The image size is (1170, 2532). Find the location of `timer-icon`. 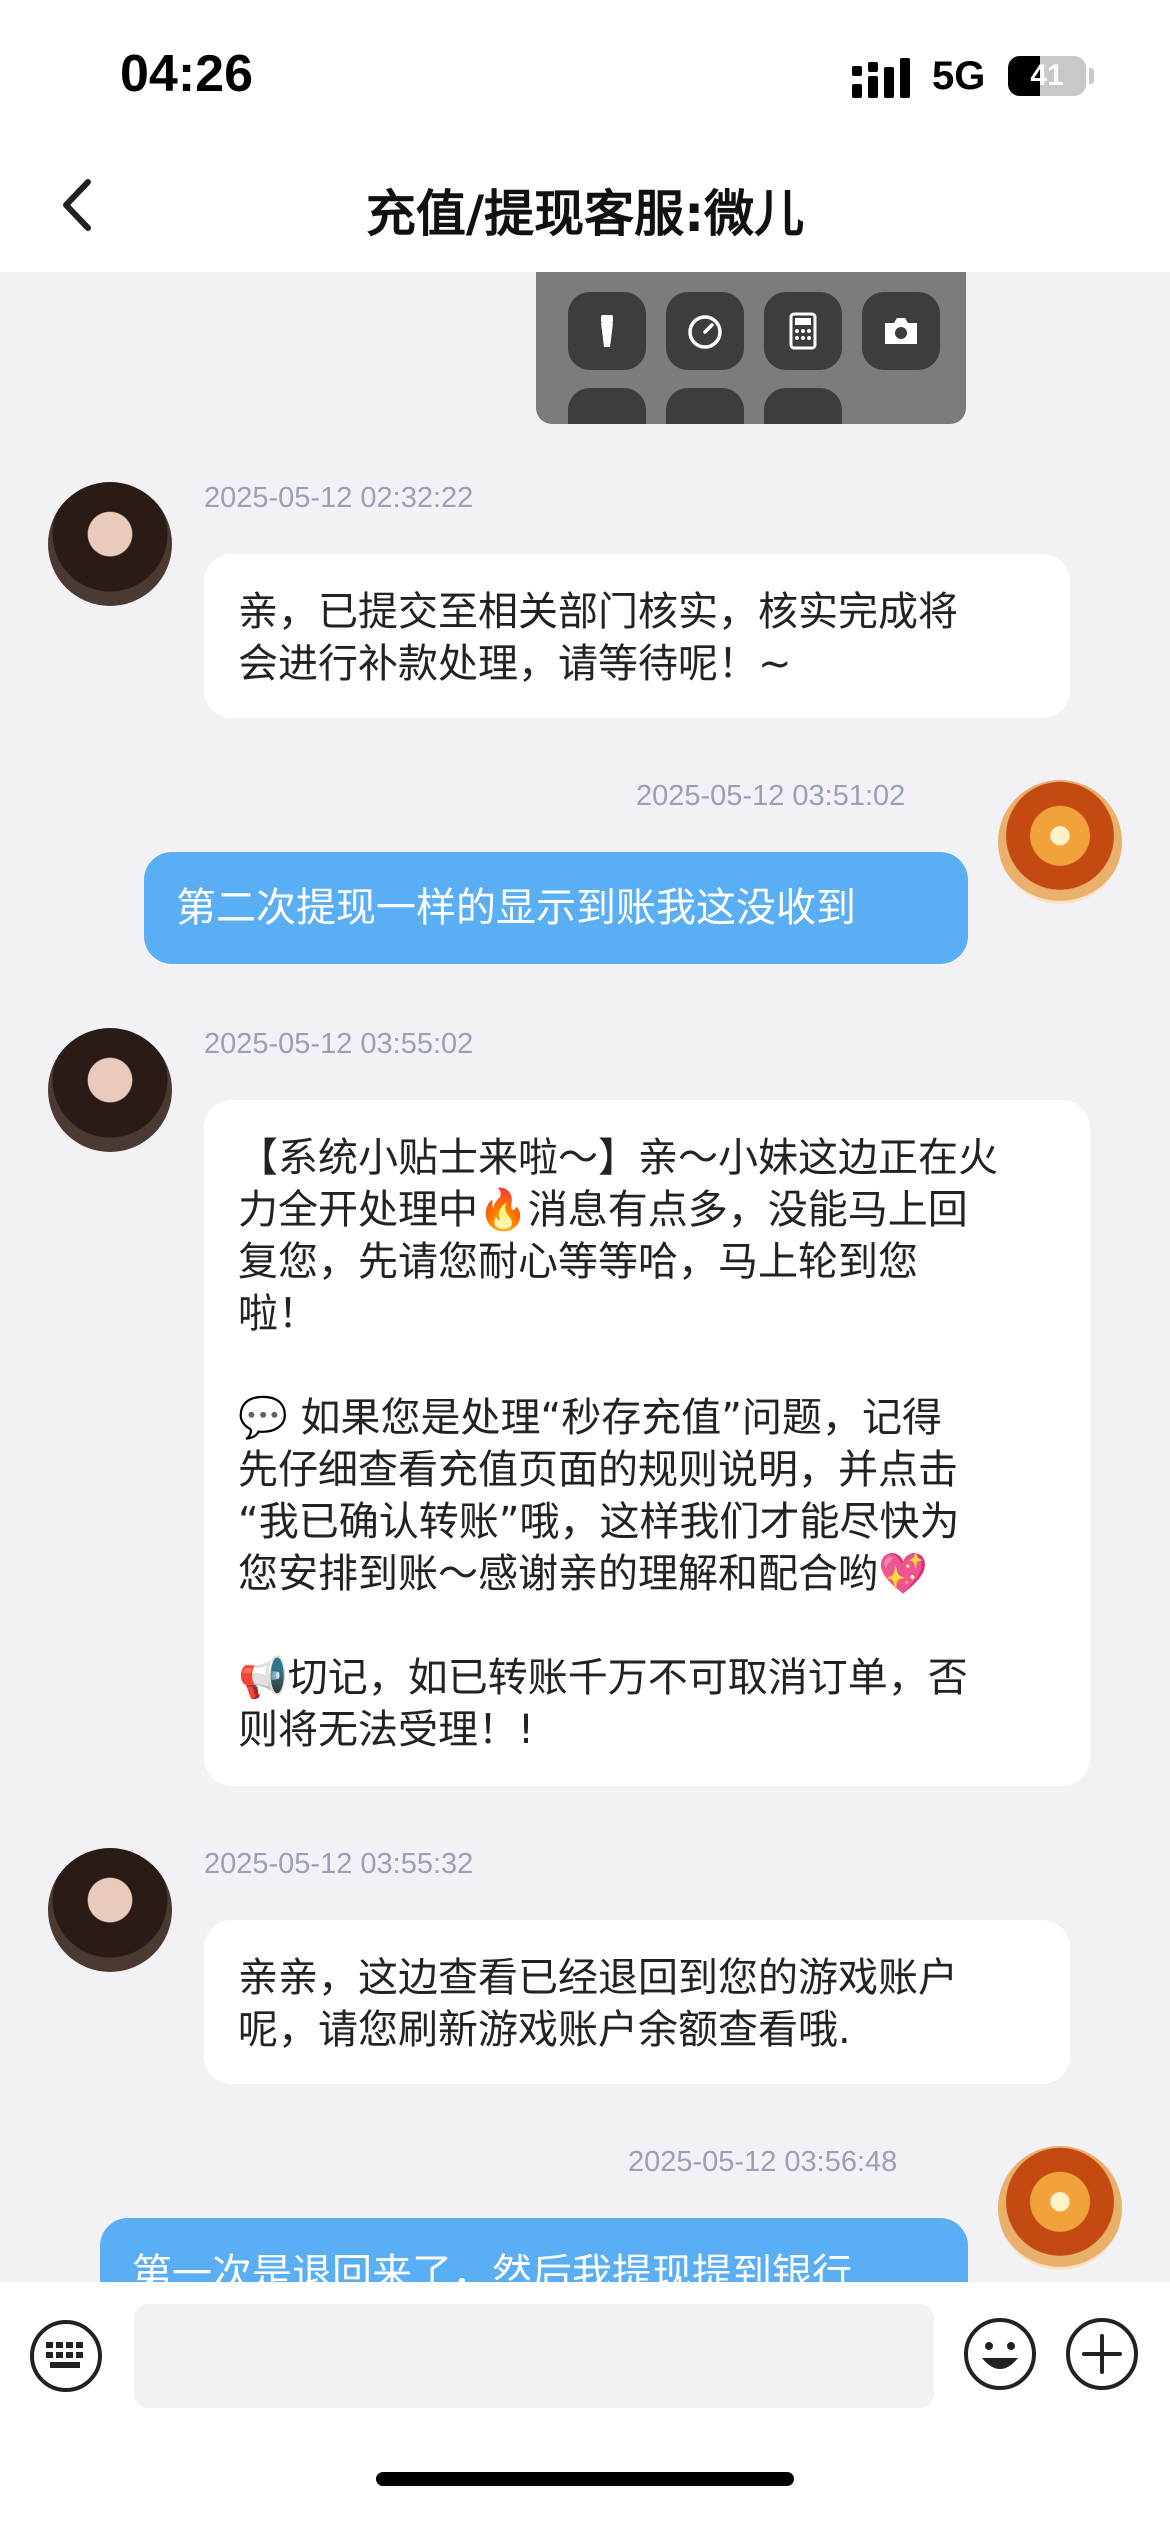

timer-icon is located at coordinates (705, 331).